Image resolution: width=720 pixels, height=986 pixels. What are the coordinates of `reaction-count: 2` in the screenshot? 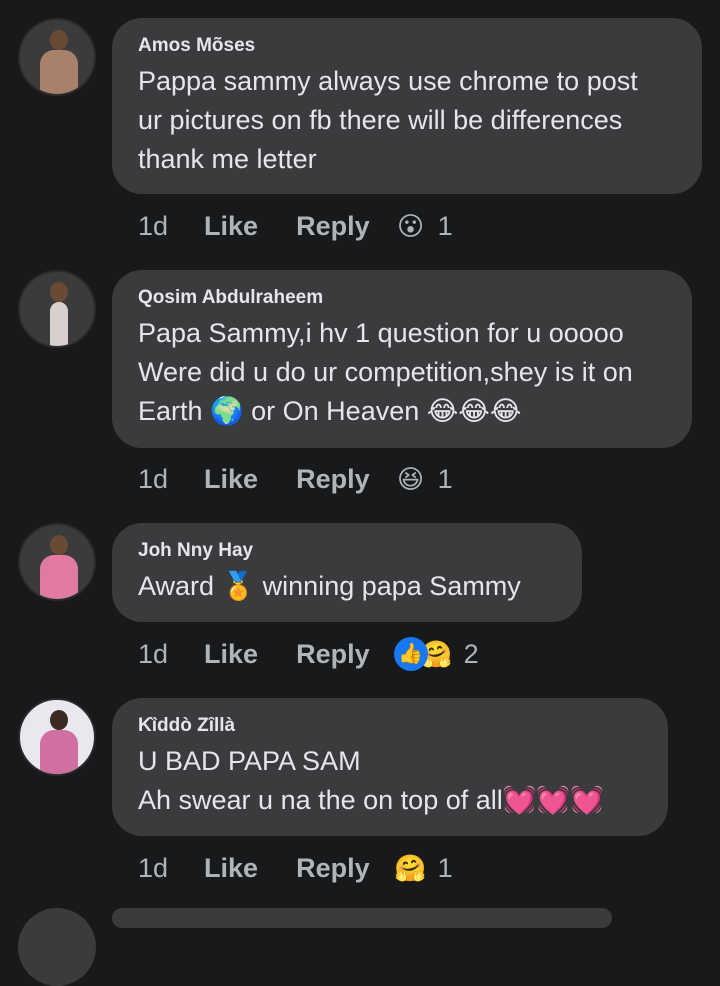 It's located at (471, 654).